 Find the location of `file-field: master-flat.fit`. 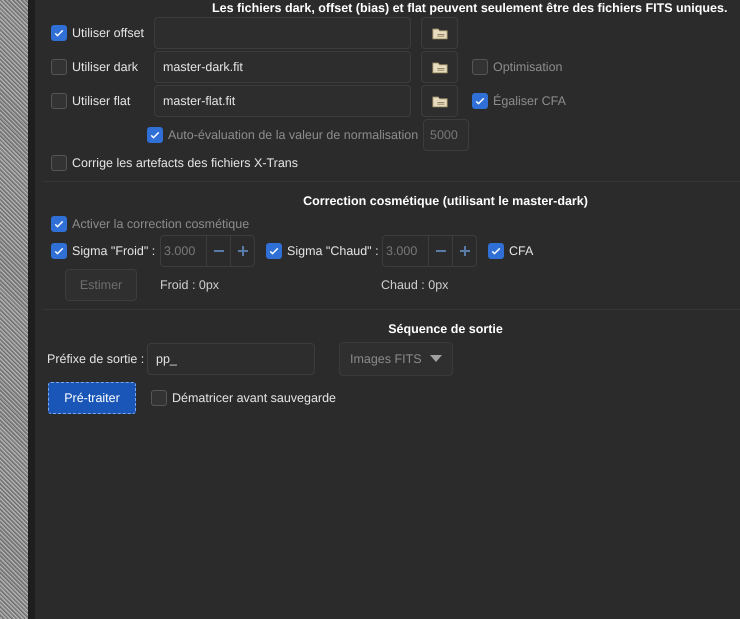

file-field: master-flat.fit is located at coordinates (282, 101).